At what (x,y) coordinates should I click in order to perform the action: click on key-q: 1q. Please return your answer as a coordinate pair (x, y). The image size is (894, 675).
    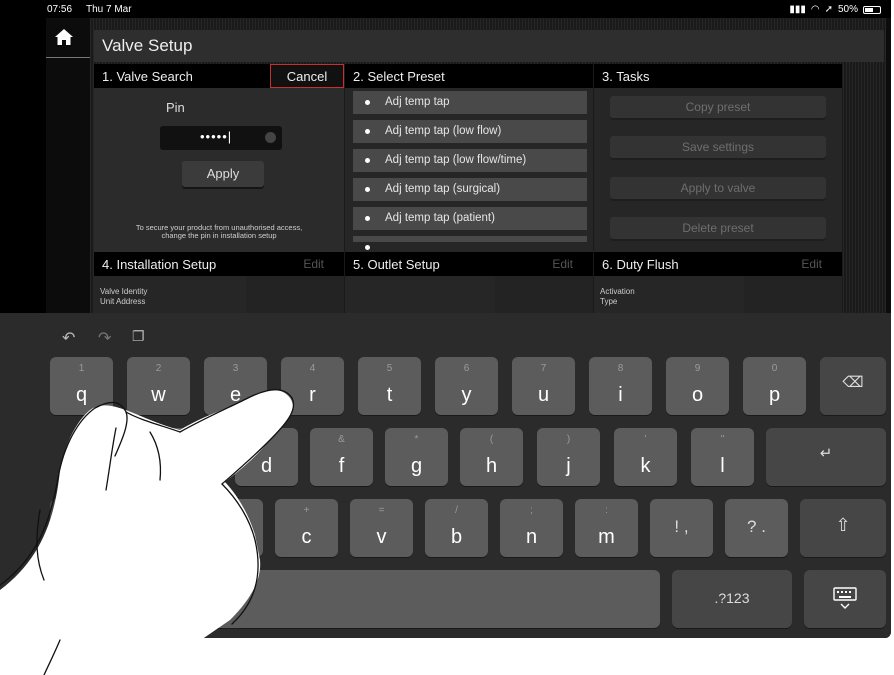
    Looking at the image, I should click on (81, 386).